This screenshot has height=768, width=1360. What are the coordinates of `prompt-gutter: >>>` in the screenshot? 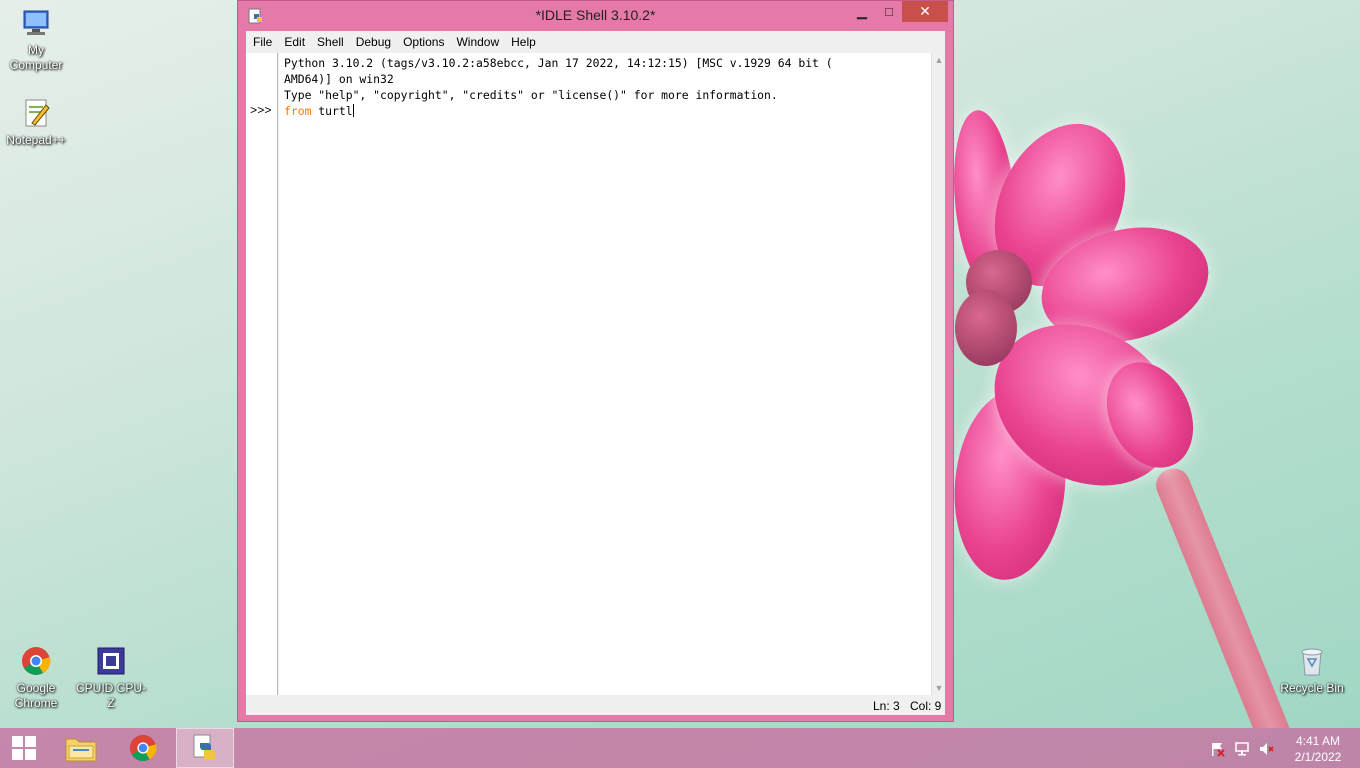 It's located at (262, 374).